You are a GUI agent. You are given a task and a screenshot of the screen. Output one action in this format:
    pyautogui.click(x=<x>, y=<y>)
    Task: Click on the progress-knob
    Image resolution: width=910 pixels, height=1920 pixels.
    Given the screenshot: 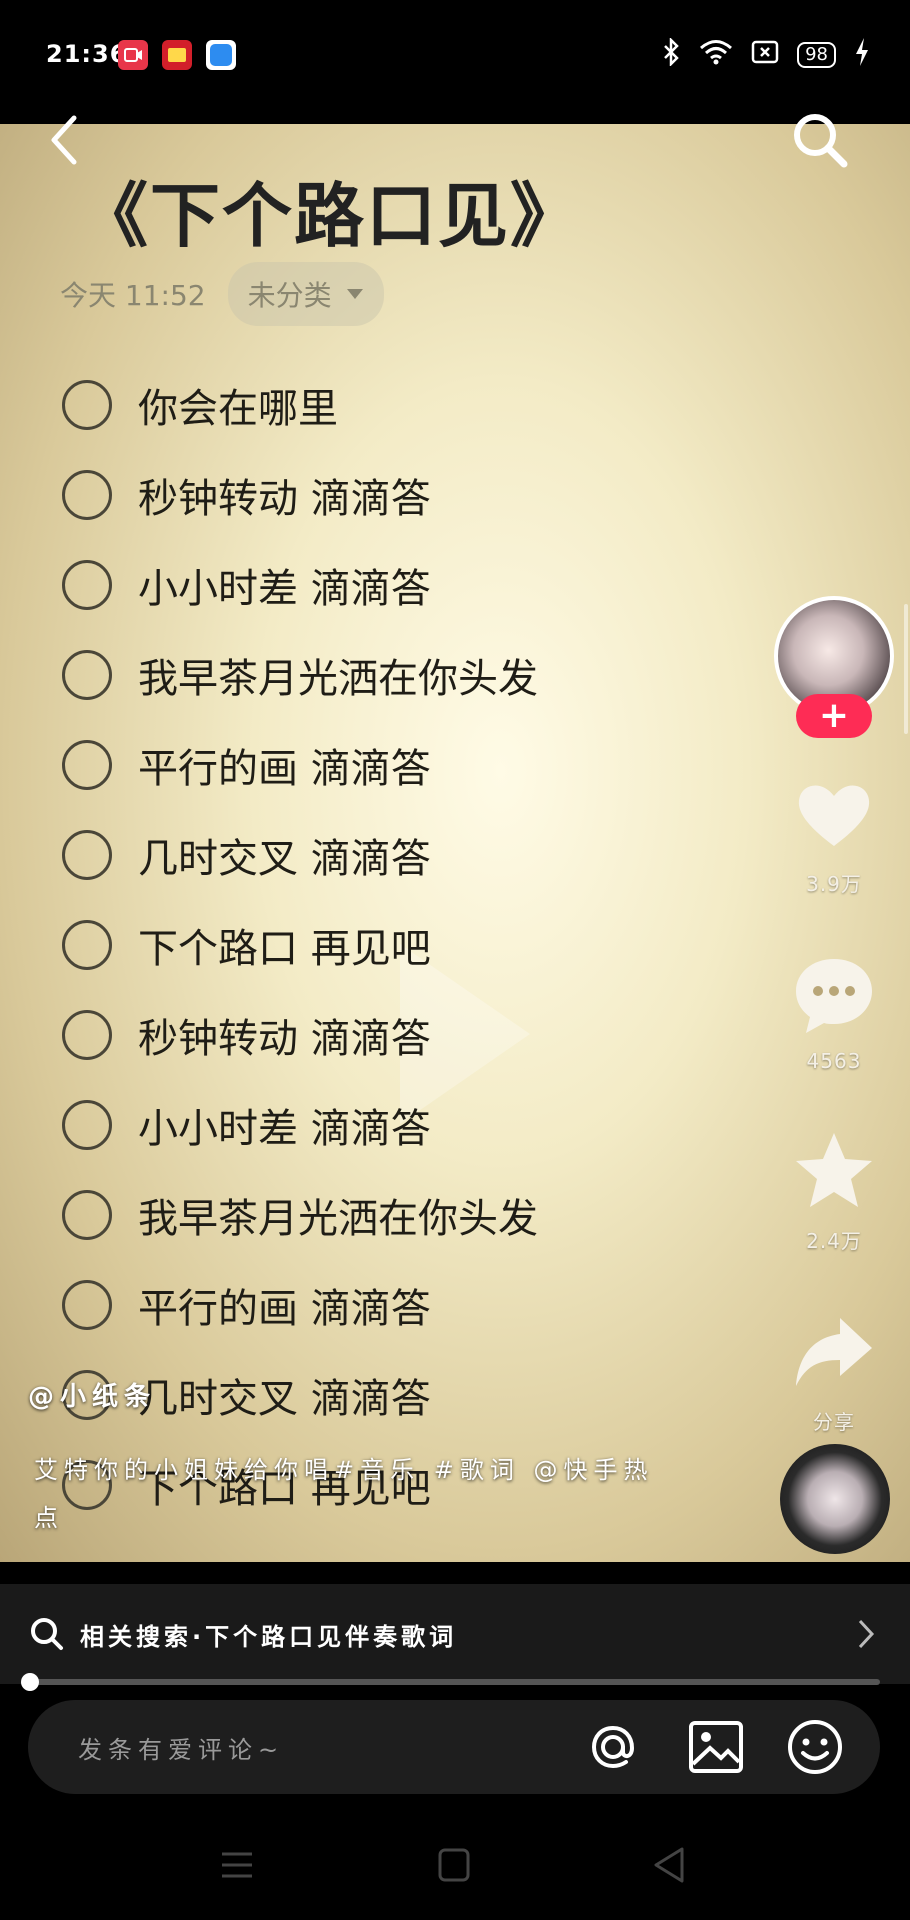 What is the action you would take?
    pyautogui.click(x=30, y=1682)
    